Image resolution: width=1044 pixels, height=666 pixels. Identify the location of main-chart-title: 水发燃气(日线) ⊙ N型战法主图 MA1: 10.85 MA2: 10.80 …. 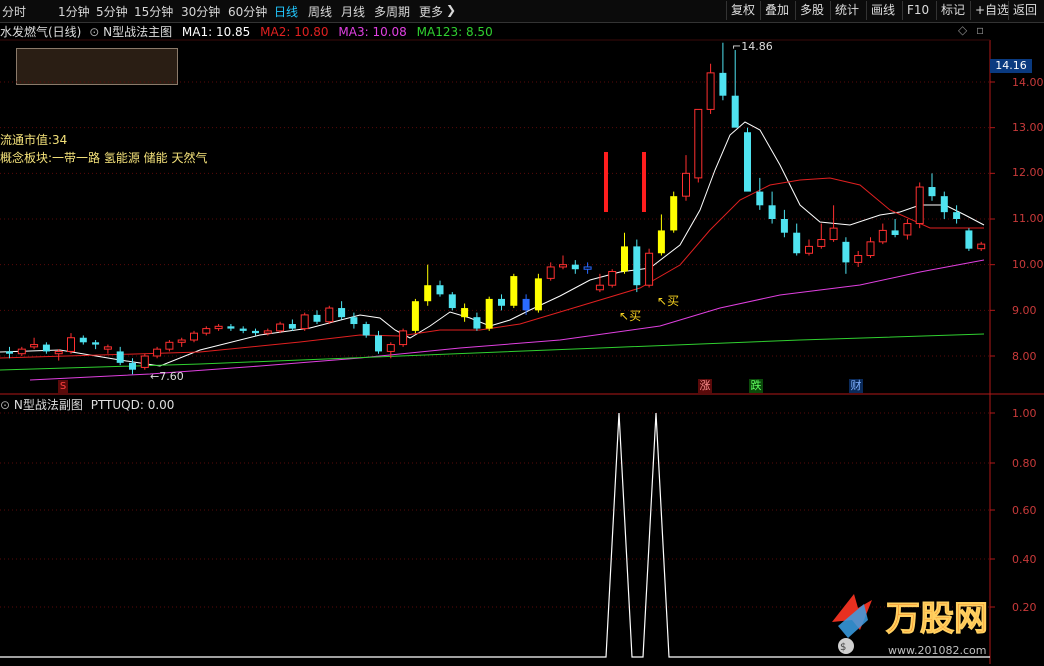
(246, 31).